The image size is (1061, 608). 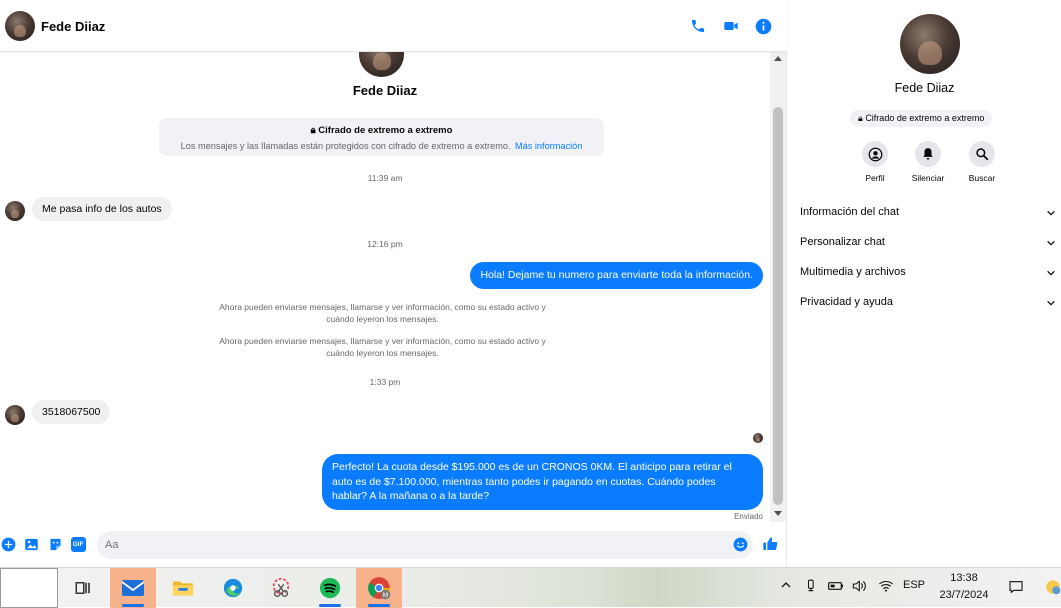 What do you see at coordinates (73, 26) in the screenshot?
I see `contact-name: Fede Diiaz` at bounding box center [73, 26].